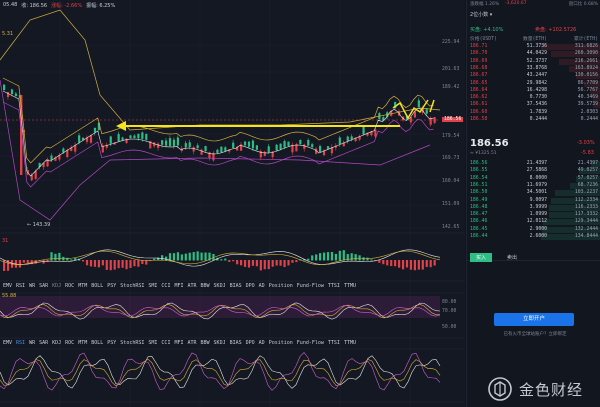 The image size is (600, 407). What do you see at coordinates (533, 113) in the screenshot?
I see `ask-row: 186.60 1.7839 2.0303` at bounding box center [533, 113].